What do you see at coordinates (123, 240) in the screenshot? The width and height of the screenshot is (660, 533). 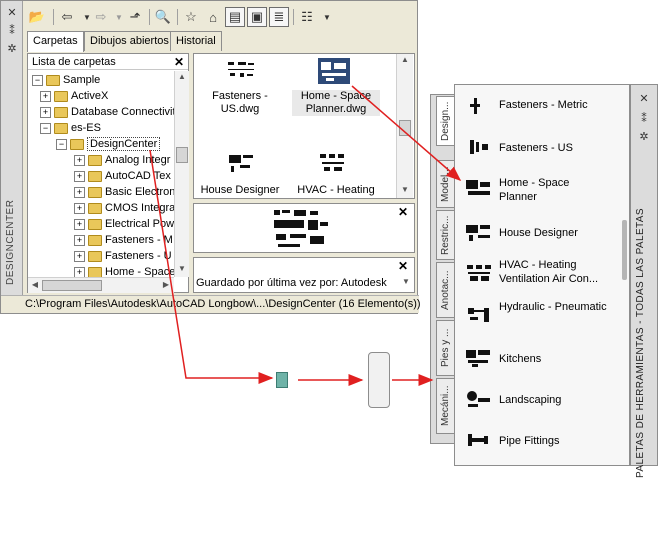 I see `tree-item: + Fasteners - M` at bounding box center [123, 240].